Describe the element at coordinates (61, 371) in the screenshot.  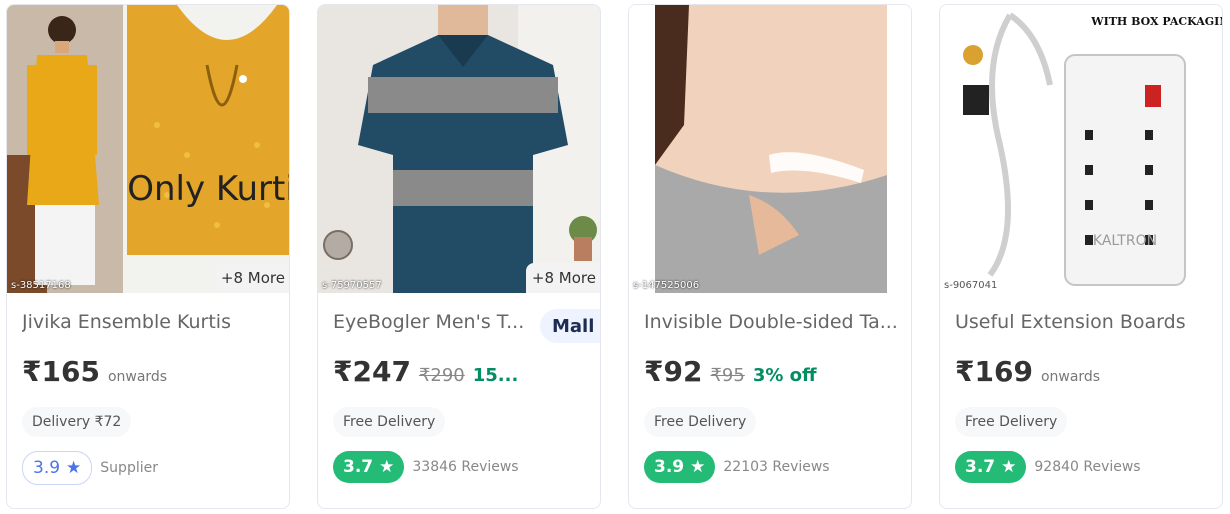
I see `product-price: ₹165` at that location.